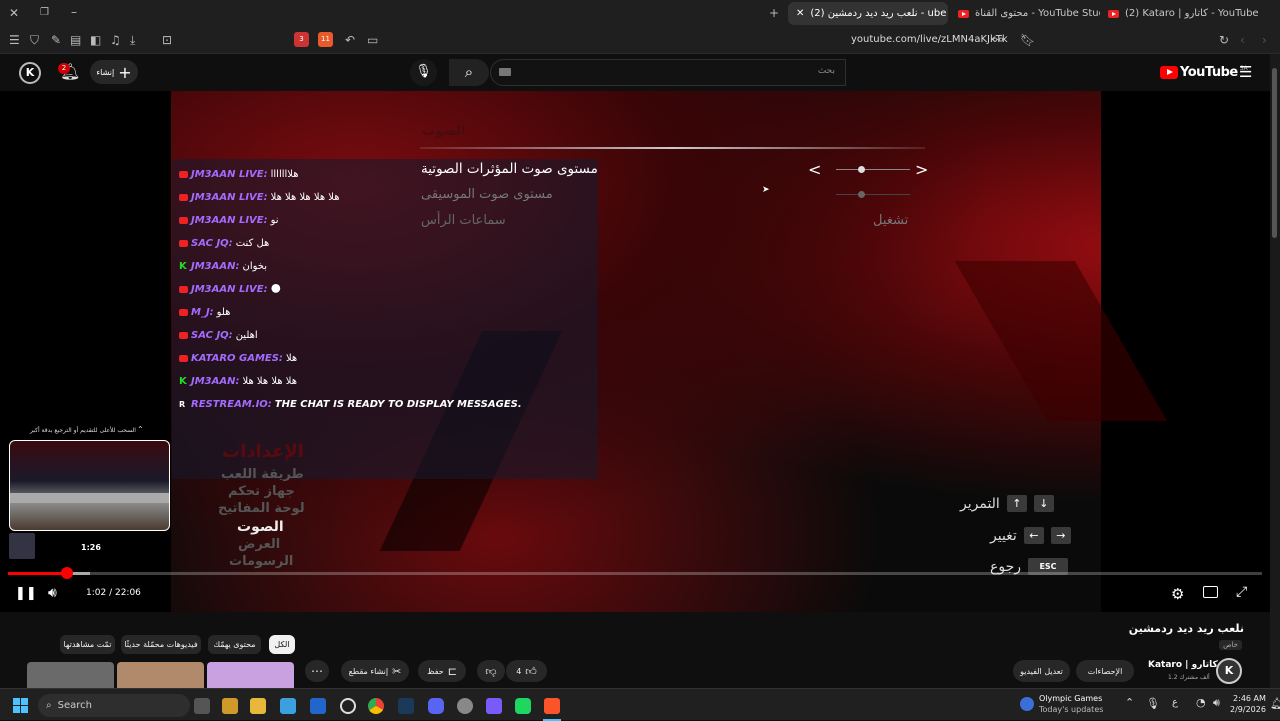  Describe the element at coordinates (56, 40) in the screenshot. I see `pen-icon: ✎` at that location.